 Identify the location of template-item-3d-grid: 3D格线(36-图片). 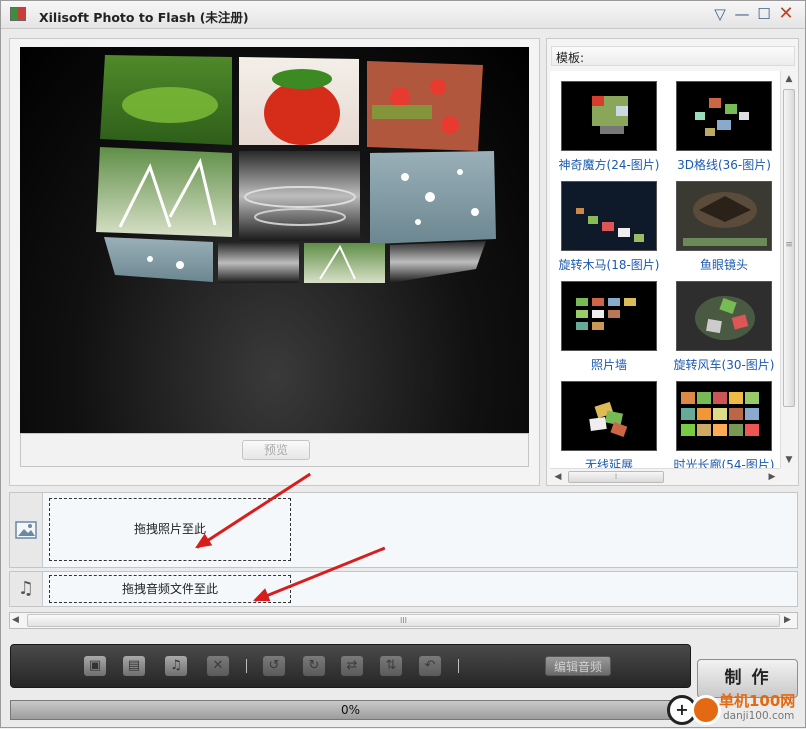
(724, 127).